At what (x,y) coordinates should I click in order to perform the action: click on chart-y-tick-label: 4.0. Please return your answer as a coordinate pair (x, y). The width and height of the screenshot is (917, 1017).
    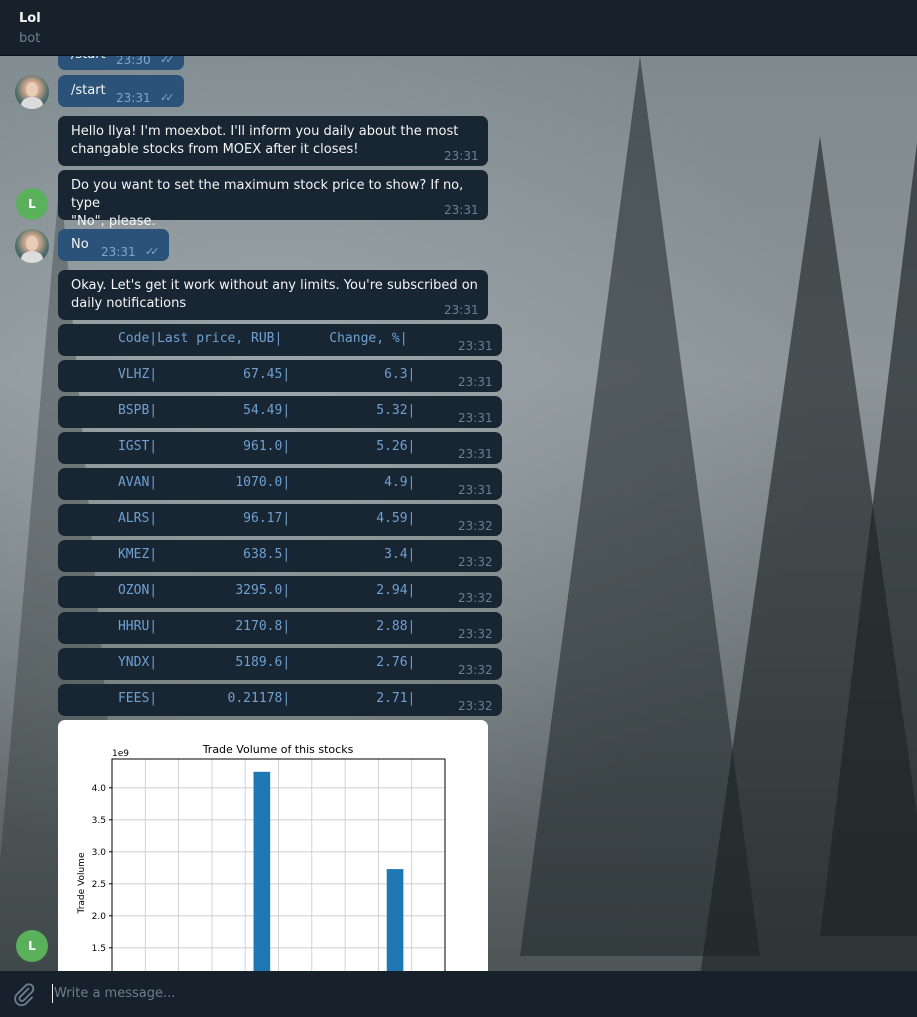
    Looking at the image, I should click on (99, 789).